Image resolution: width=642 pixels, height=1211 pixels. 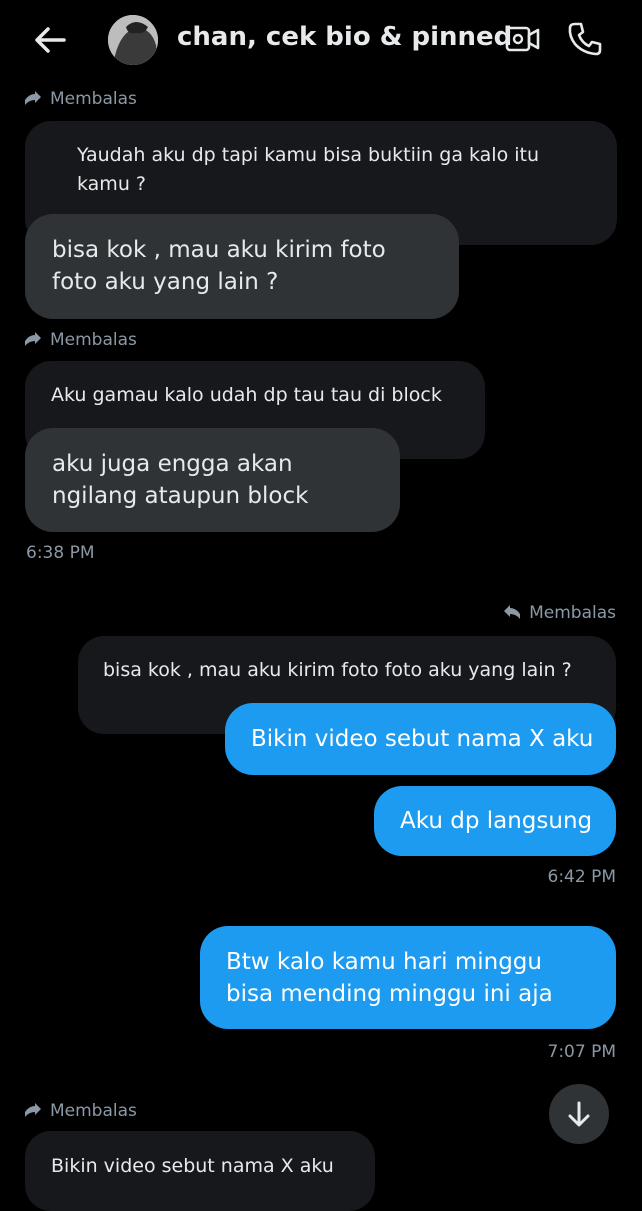 I want to click on phone-call-button, so click(x=585, y=39).